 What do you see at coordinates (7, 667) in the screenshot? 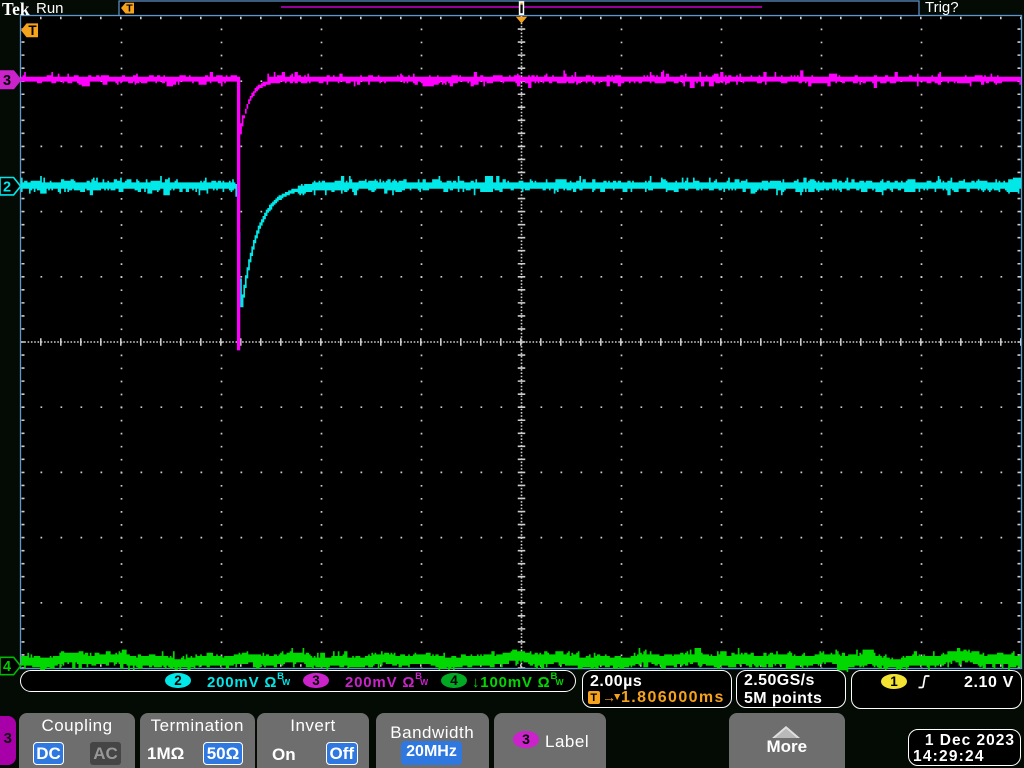
I see `svg-text: 4` at bounding box center [7, 667].